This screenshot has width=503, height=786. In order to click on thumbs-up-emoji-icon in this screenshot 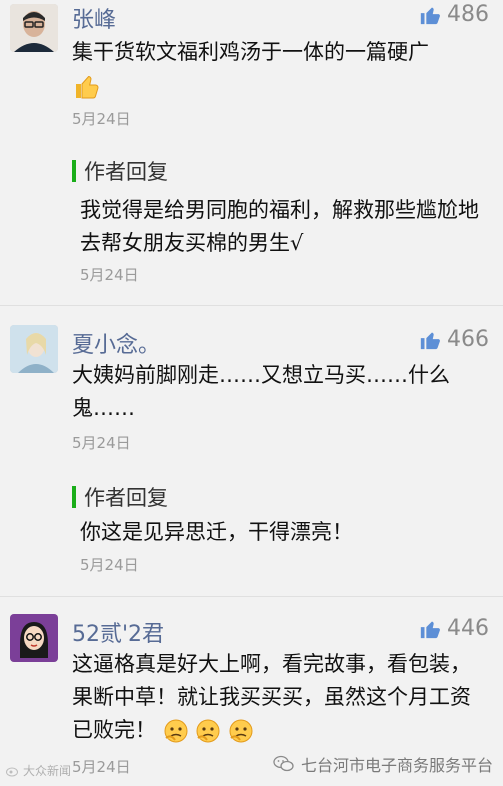, I will do `click(87, 87)`.